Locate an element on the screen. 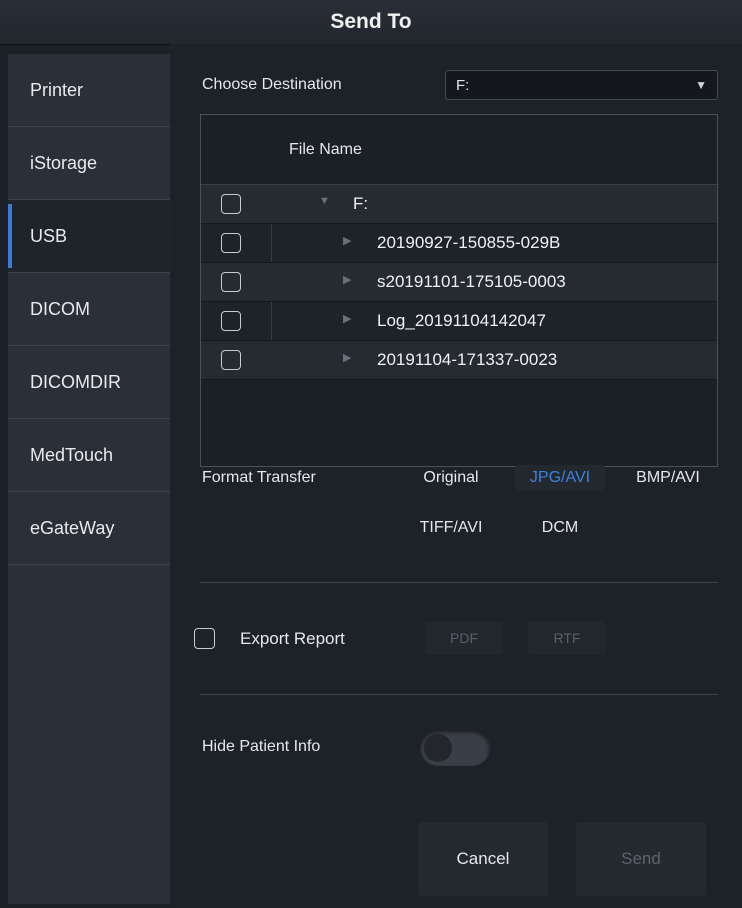 The width and height of the screenshot is (742, 908). table-row: ▶ Log_20191104142047 is located at coordinates (459, 321).